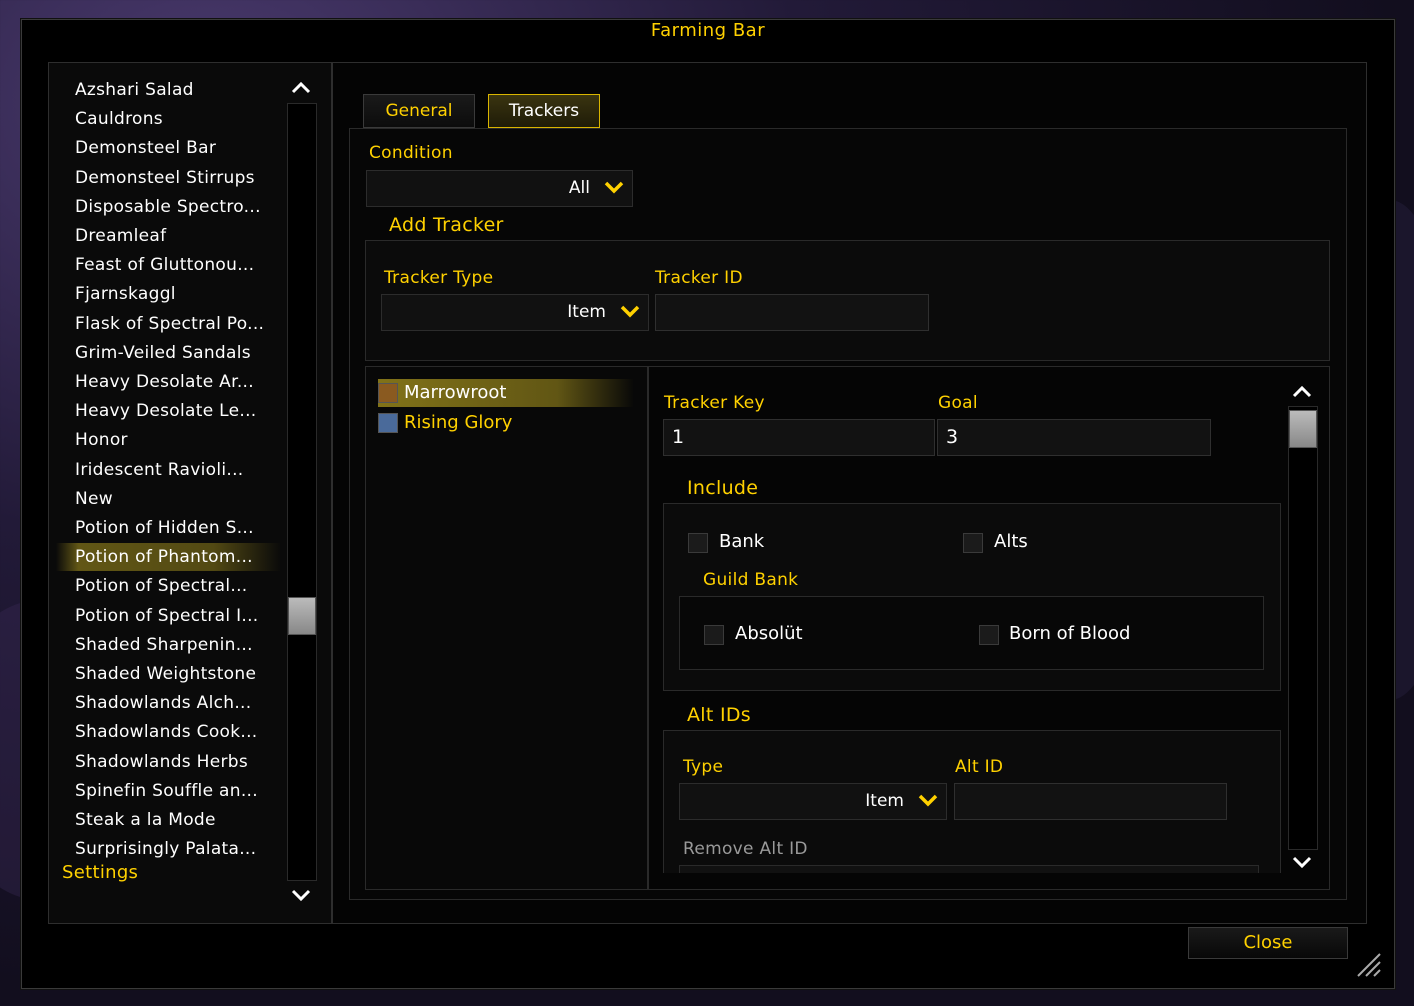  What do you see at coordinates (1011, 541) in the screenshot?
I see `alts-label: Alts` at bounding box center [1011, 541].